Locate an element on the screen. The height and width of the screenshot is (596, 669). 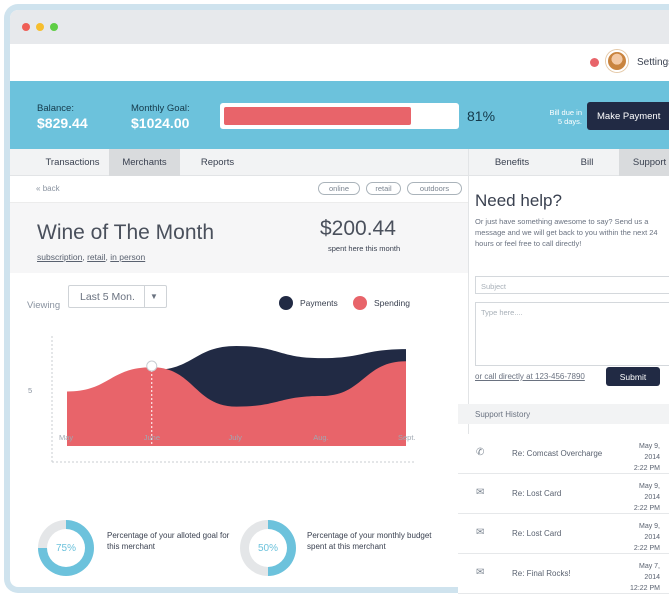
double-chevron-left-icon: « is located at coordinates (38, 188).